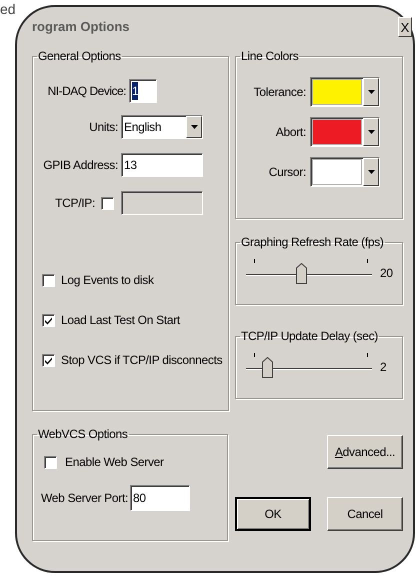 This screenshot has height=579, width=419. What do you see at coordinates (83, 434) in the screenshot?
I see `group-title: WebVCS Options` at bounding box center [83, 434].